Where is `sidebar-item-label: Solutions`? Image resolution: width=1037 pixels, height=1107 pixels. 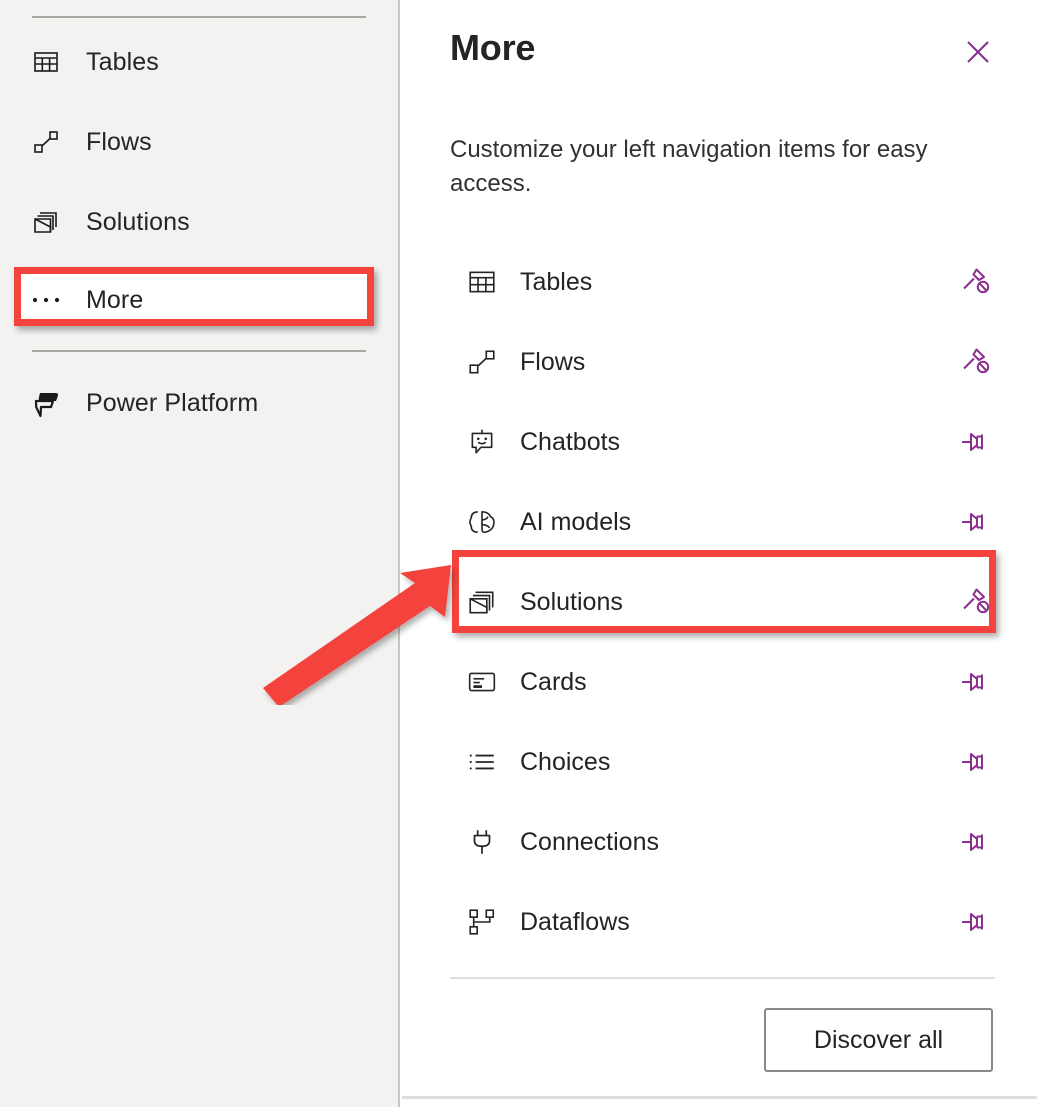 sidebar-item-label: Solutions is located at coordinates (138, 221).